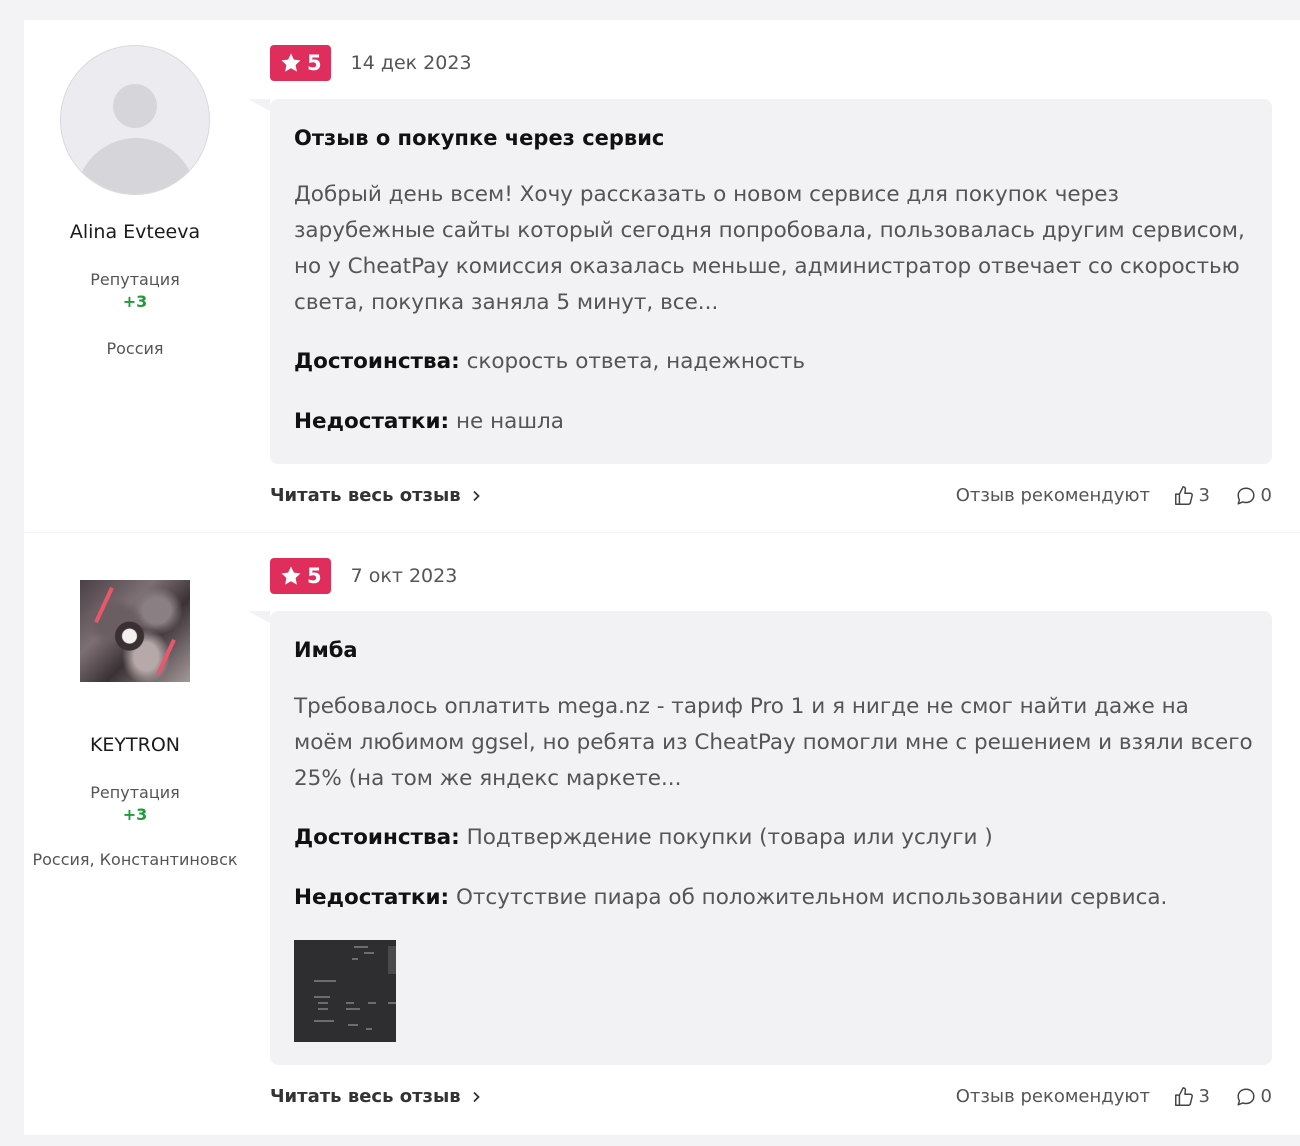 This screenshot has height=1146, width=1300. I want to click on review-meta: 5 7 окт 2023, so click(363, 576).